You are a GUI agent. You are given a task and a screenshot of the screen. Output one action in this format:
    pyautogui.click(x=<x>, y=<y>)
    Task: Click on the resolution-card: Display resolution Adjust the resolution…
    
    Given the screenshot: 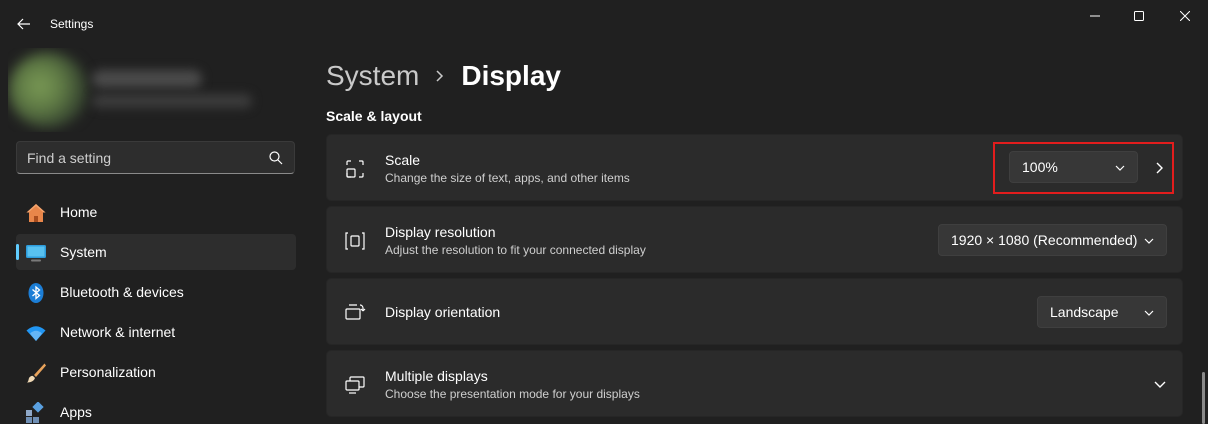 What is the action you would take?
    pyautogui.click(x=754, y=239)
    